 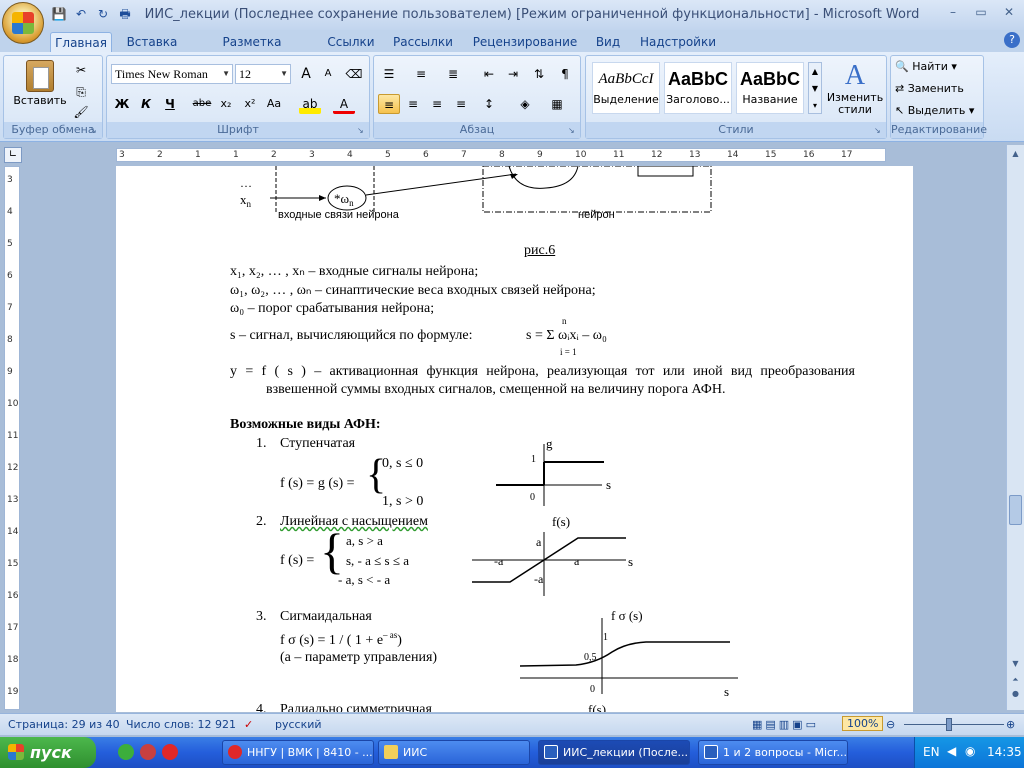 What do you see at coordinates (608, 42) in the screenshot?
I see `tab-view: Вид` at bounding box center [608, 42].